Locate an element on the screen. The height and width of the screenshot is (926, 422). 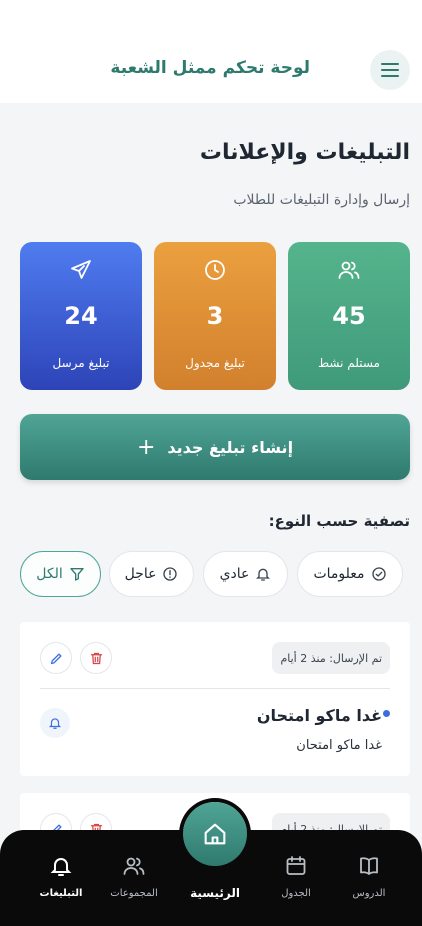
edit-button is located at coordinates (56, 658).